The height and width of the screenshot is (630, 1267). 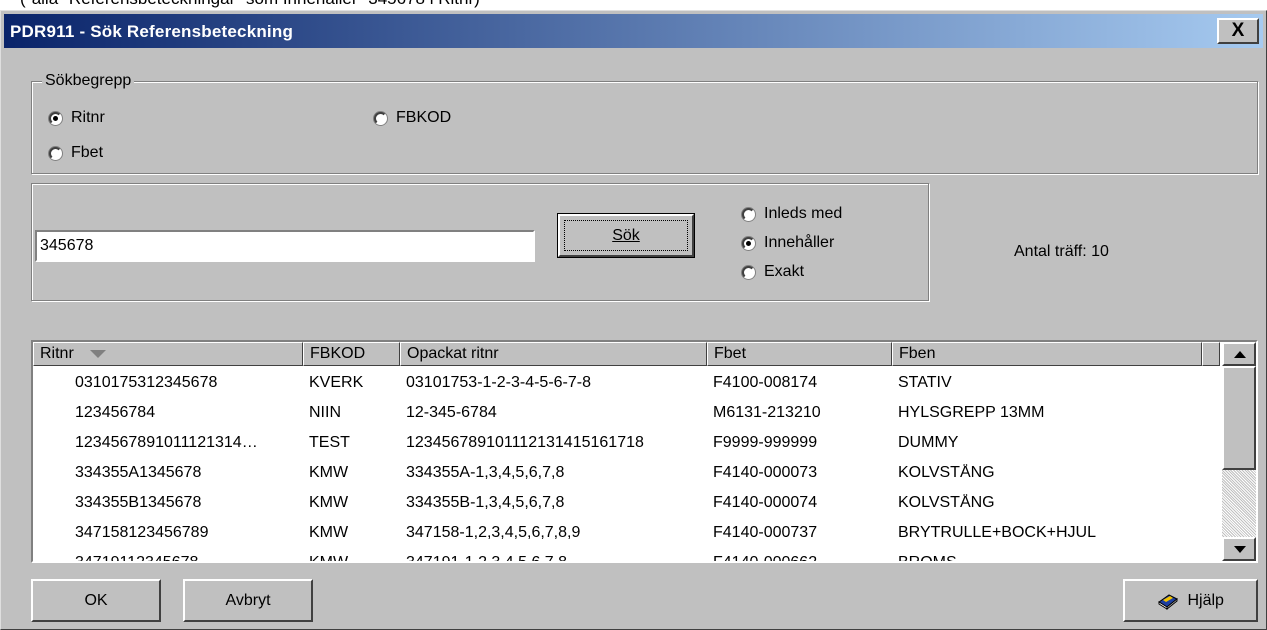 I want to click on cell-fbkod: TEST, so click(x=329, y=442).